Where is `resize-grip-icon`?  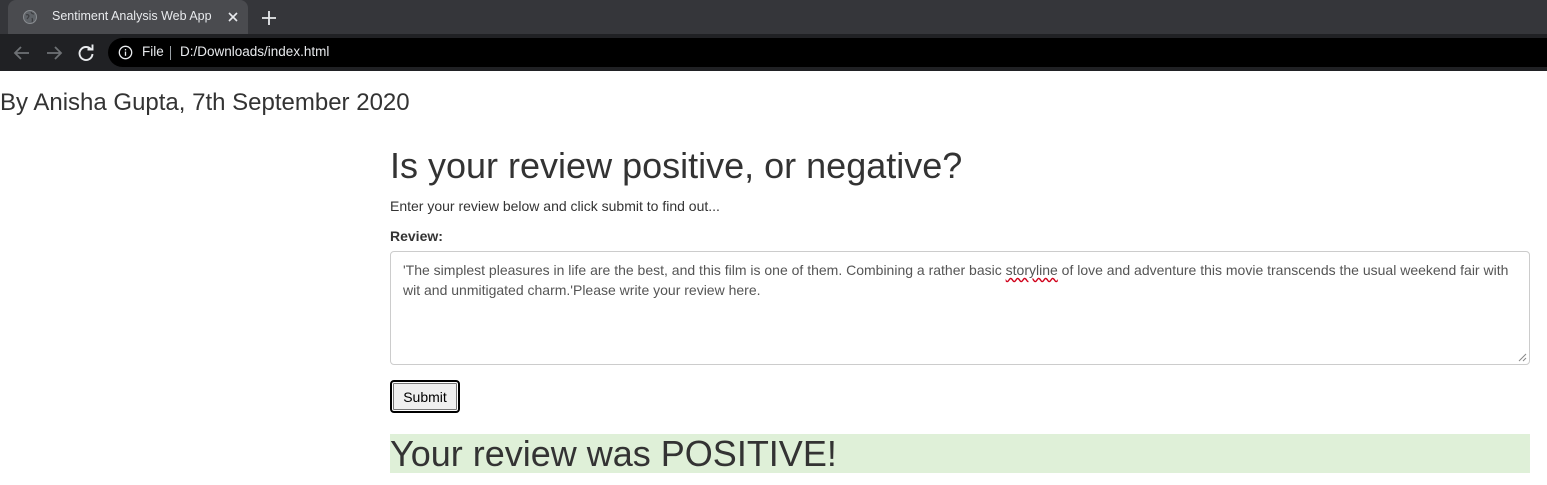
resize-grip-icon is located at coordinates (1522, 357).